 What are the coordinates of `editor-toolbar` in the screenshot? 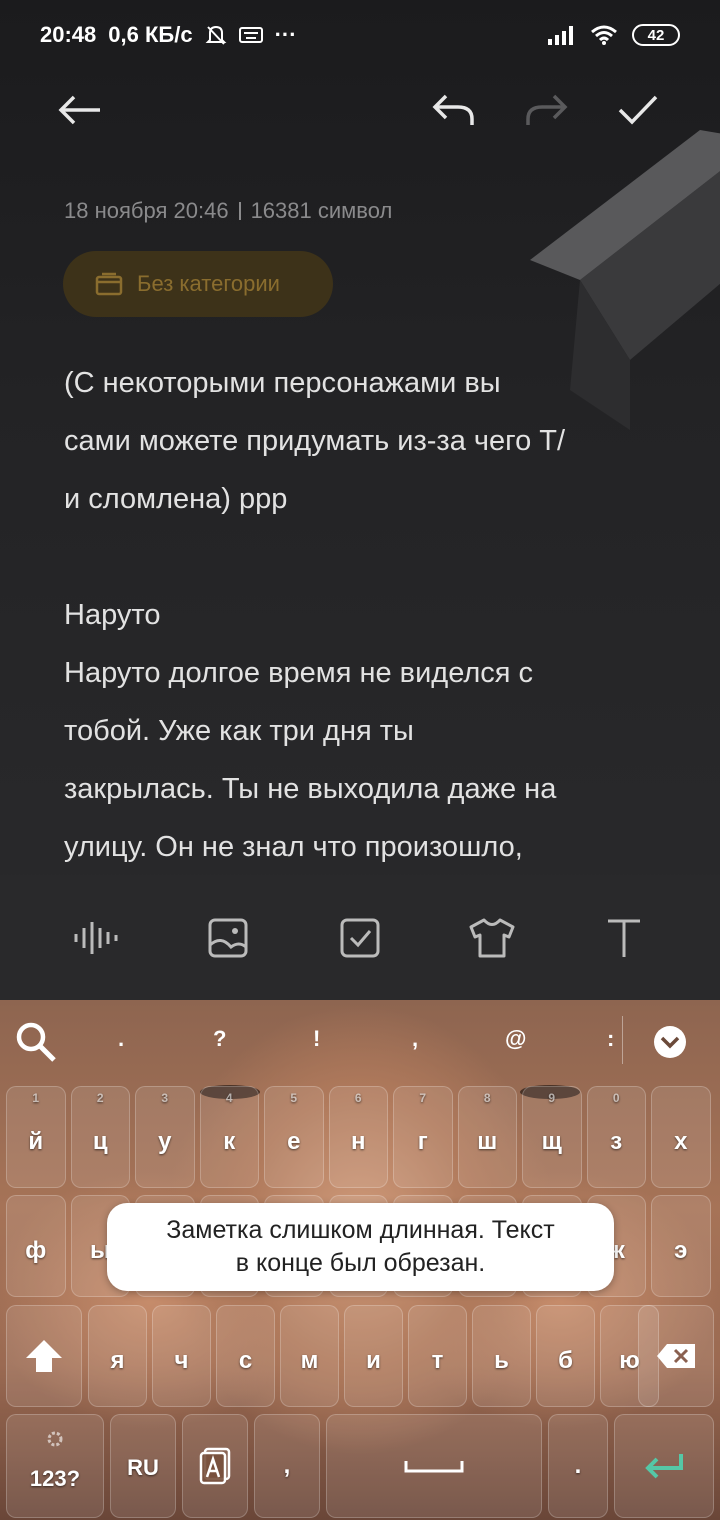 It's located at (360, 110).